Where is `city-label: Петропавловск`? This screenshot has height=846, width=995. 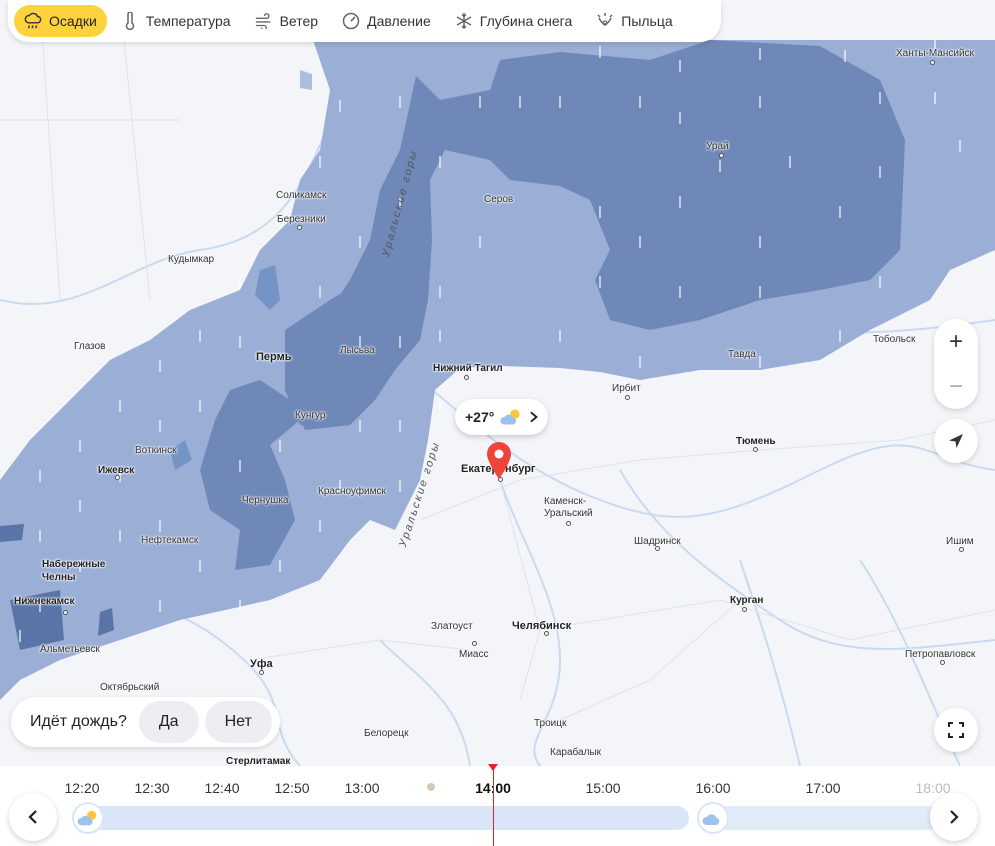 city-label: Петропавловск is located at coordinates (940, 655).